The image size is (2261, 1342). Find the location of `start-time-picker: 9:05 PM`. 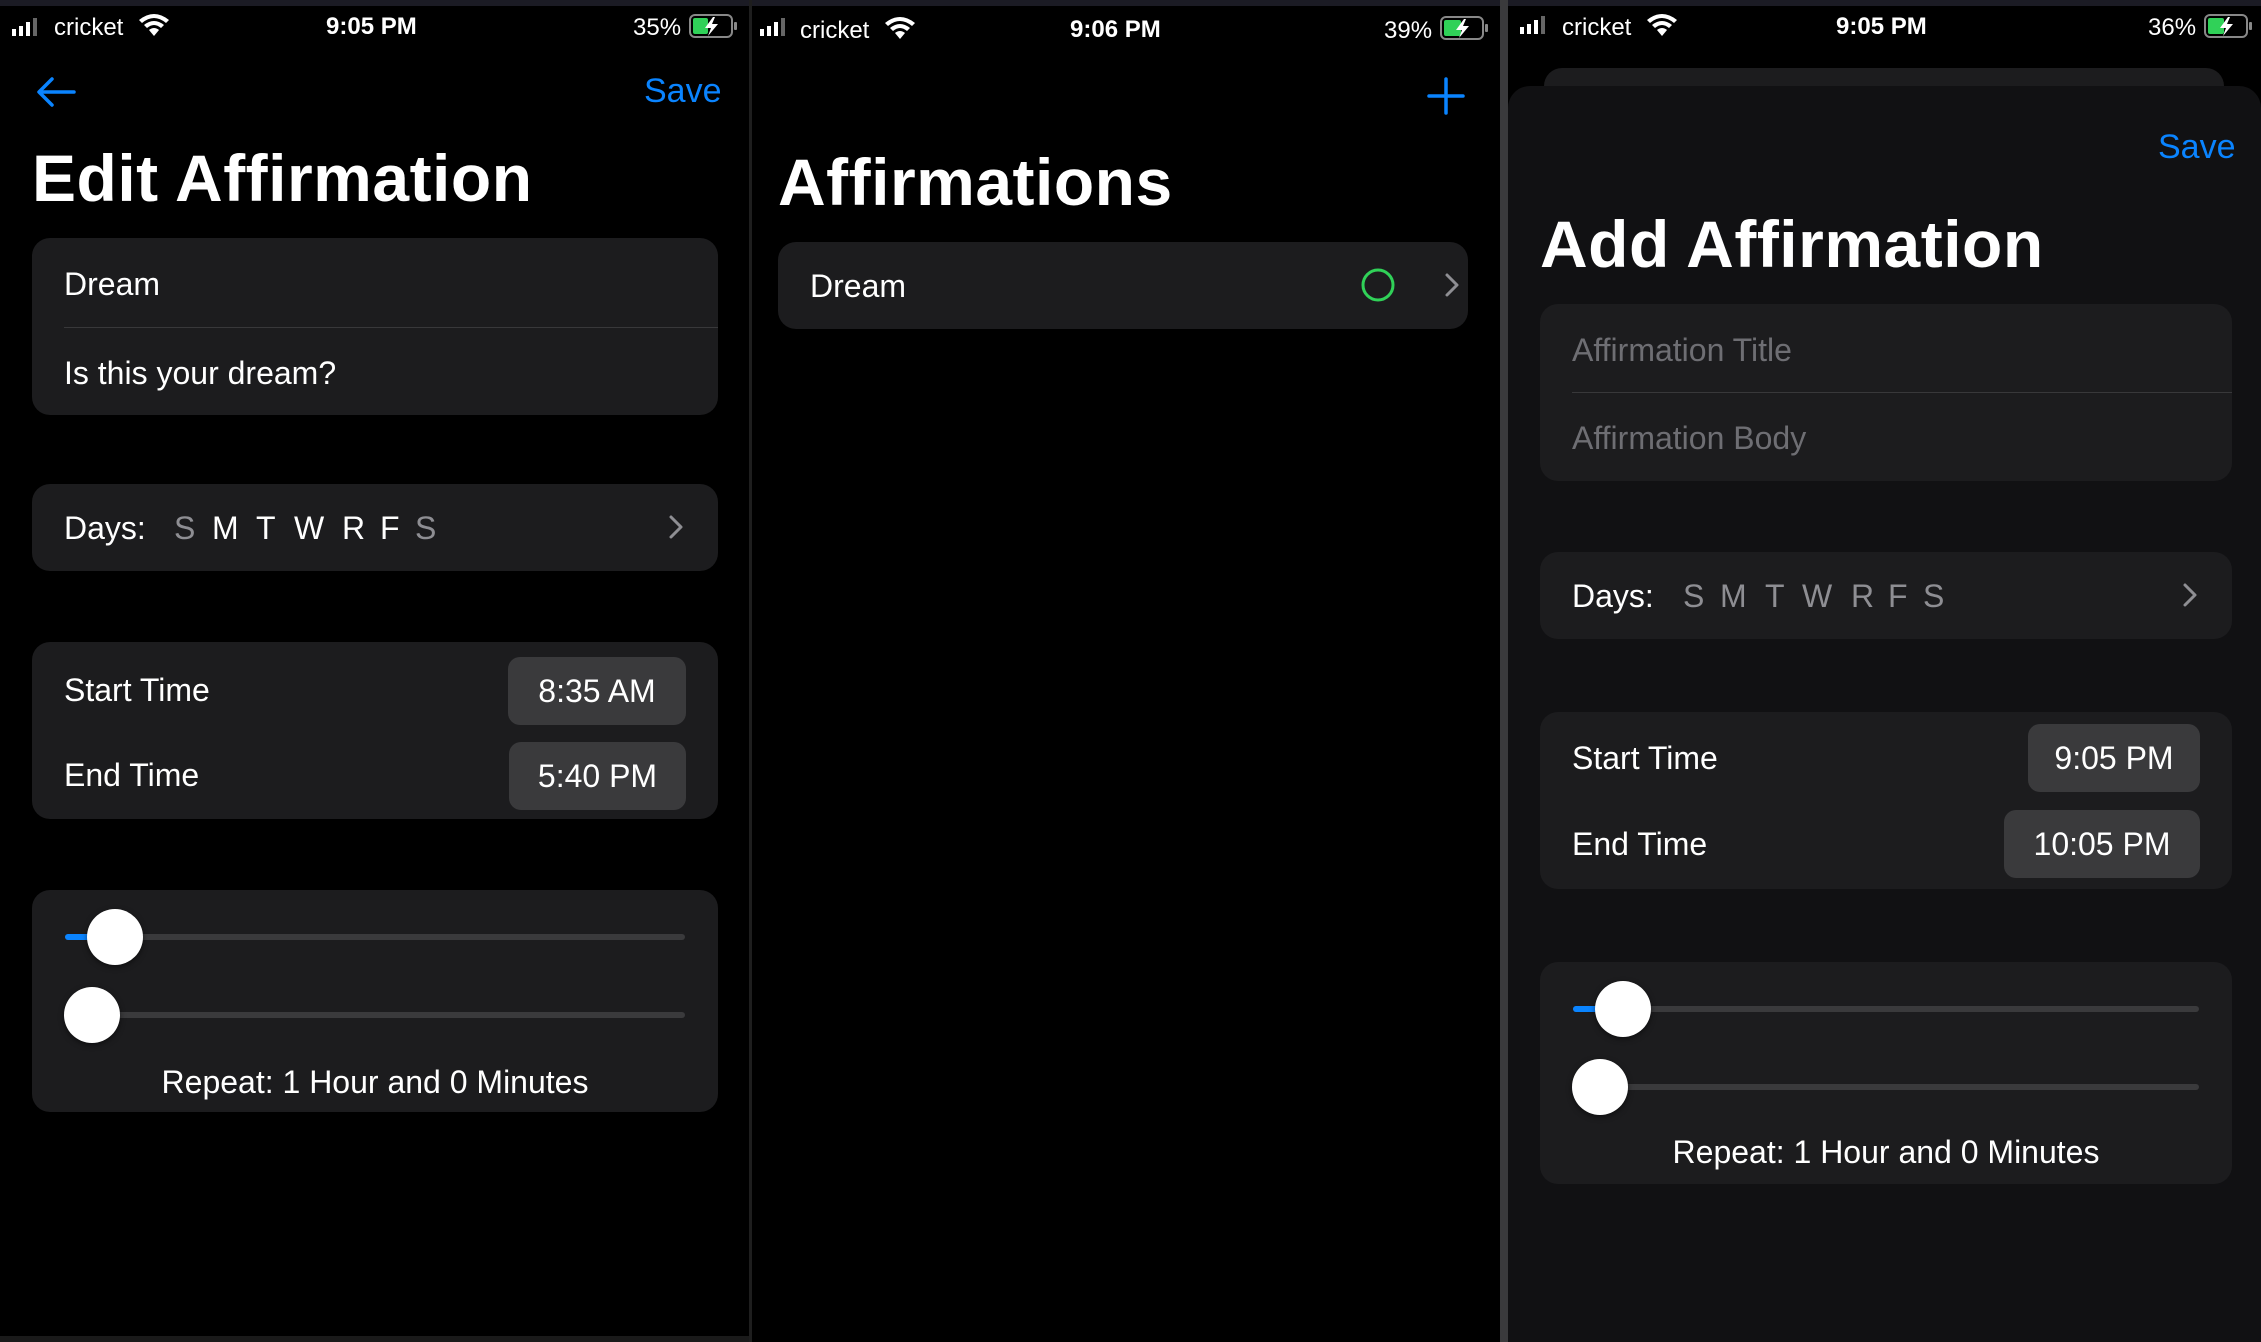

start-time-picker: 9:05 PM is located at coordinates (2114, 758).